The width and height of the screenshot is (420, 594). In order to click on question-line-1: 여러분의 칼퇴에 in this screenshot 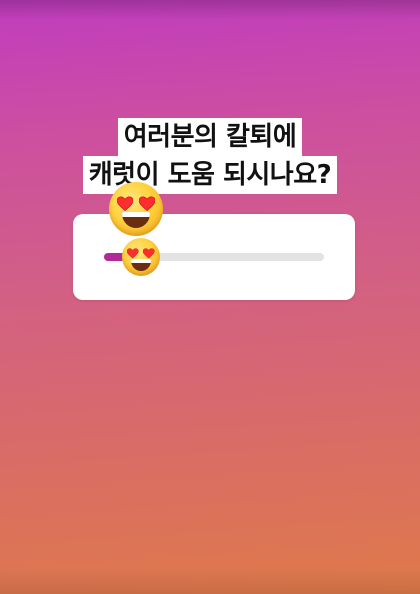, I will do `click(210, 137)`.